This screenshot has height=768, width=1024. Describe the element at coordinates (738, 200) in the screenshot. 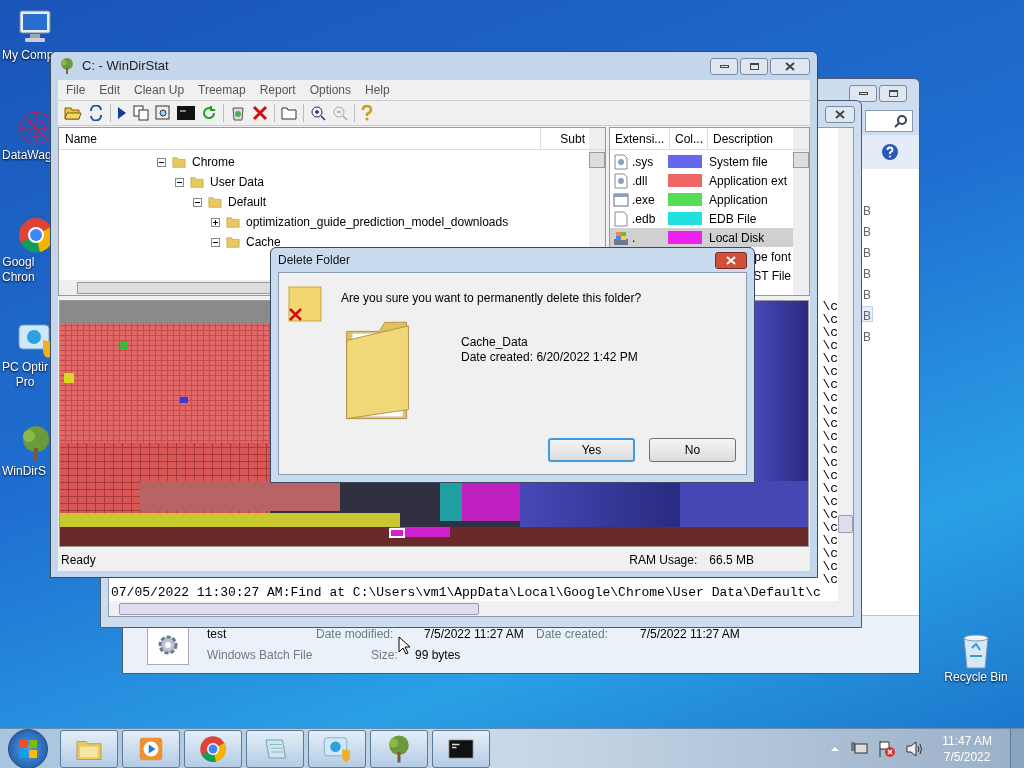

I see `description-text: Application` at that location.